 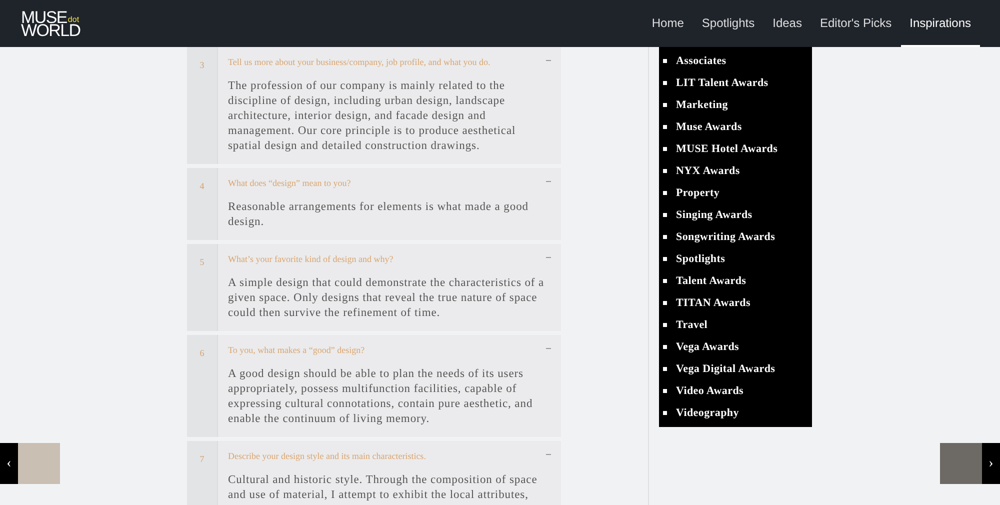 What do you see at coordinates (372, 116) in the screenshot?
I see `answer-text: The profession of our company is mainly related to the discipline of design, including urban design, landscape architecture, interior design, and facade design and management. Our core principle is to produce aesthetical spatial design and detailed construction drawings.` at bounding box center [372, 116].